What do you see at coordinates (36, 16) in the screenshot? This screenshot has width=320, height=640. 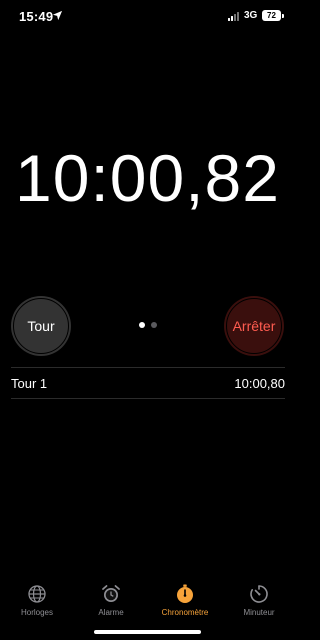 I see `status-time: 15:49` at bounding box center [36, 16].